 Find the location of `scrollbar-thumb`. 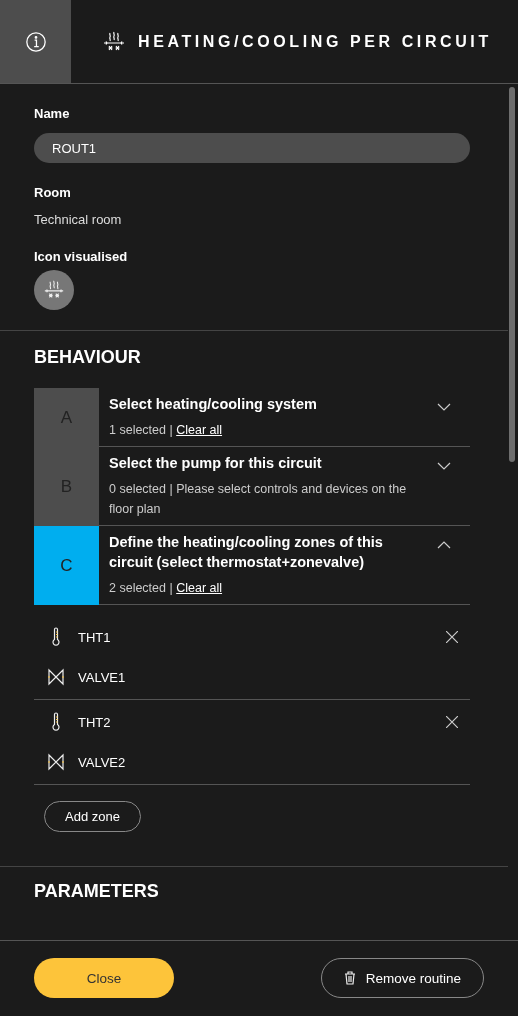

scrollbar-thumb is located at coordinates (512, 274).